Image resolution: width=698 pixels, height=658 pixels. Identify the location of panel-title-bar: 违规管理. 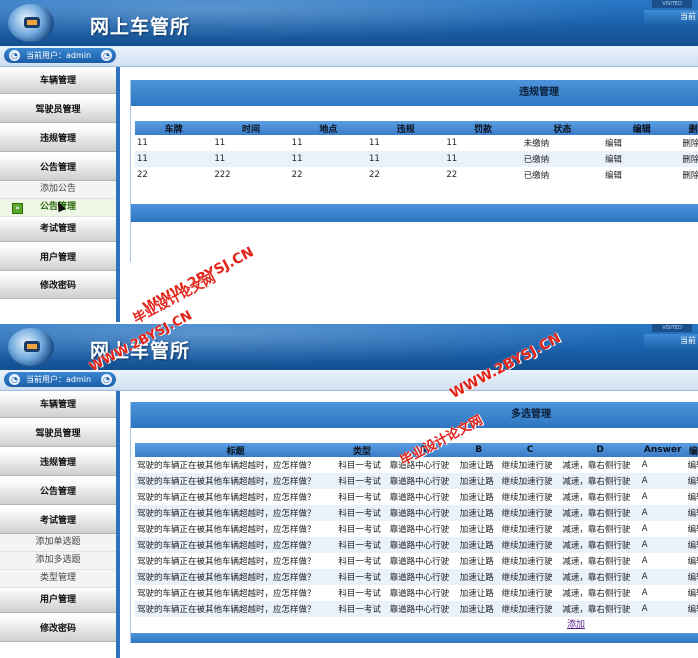
(414, 93).